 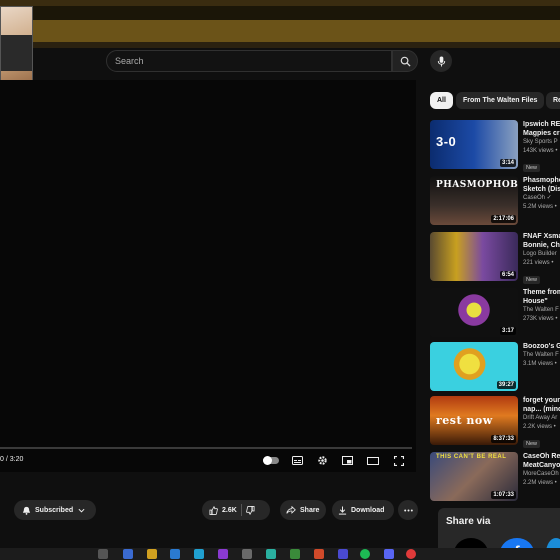 What do you see at coordinates (26, 510) in the screenshot?
I see `bell-icon` at bounding box center [26, 510].